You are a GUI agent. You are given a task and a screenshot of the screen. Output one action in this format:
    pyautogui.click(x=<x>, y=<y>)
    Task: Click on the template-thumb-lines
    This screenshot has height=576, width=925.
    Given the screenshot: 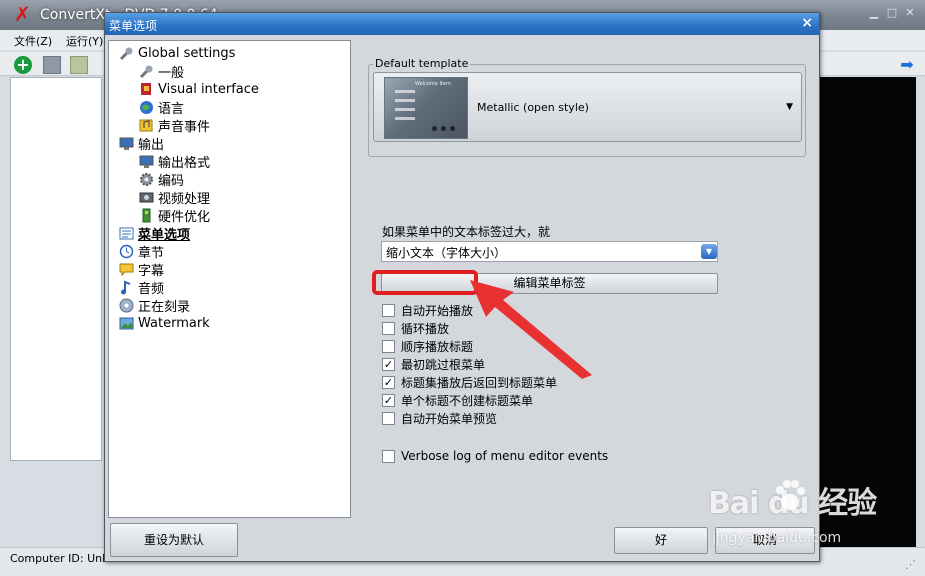 What is the action you would take?
    pyautogui.click(x=405, y=108)
    